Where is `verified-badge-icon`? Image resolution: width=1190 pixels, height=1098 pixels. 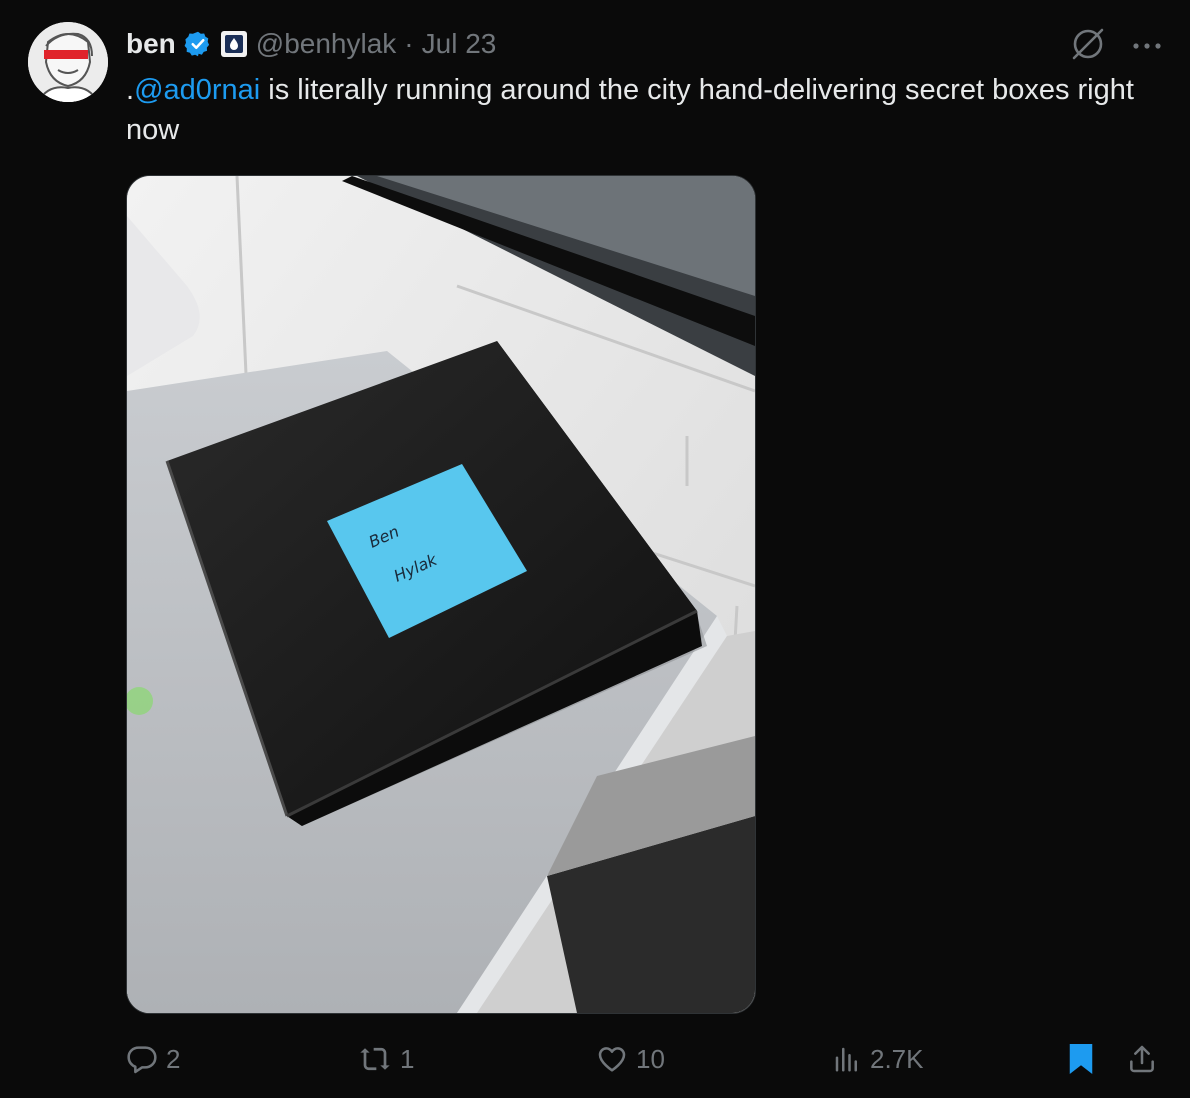 verified-badge-icon is located at coordinates (198, 44).